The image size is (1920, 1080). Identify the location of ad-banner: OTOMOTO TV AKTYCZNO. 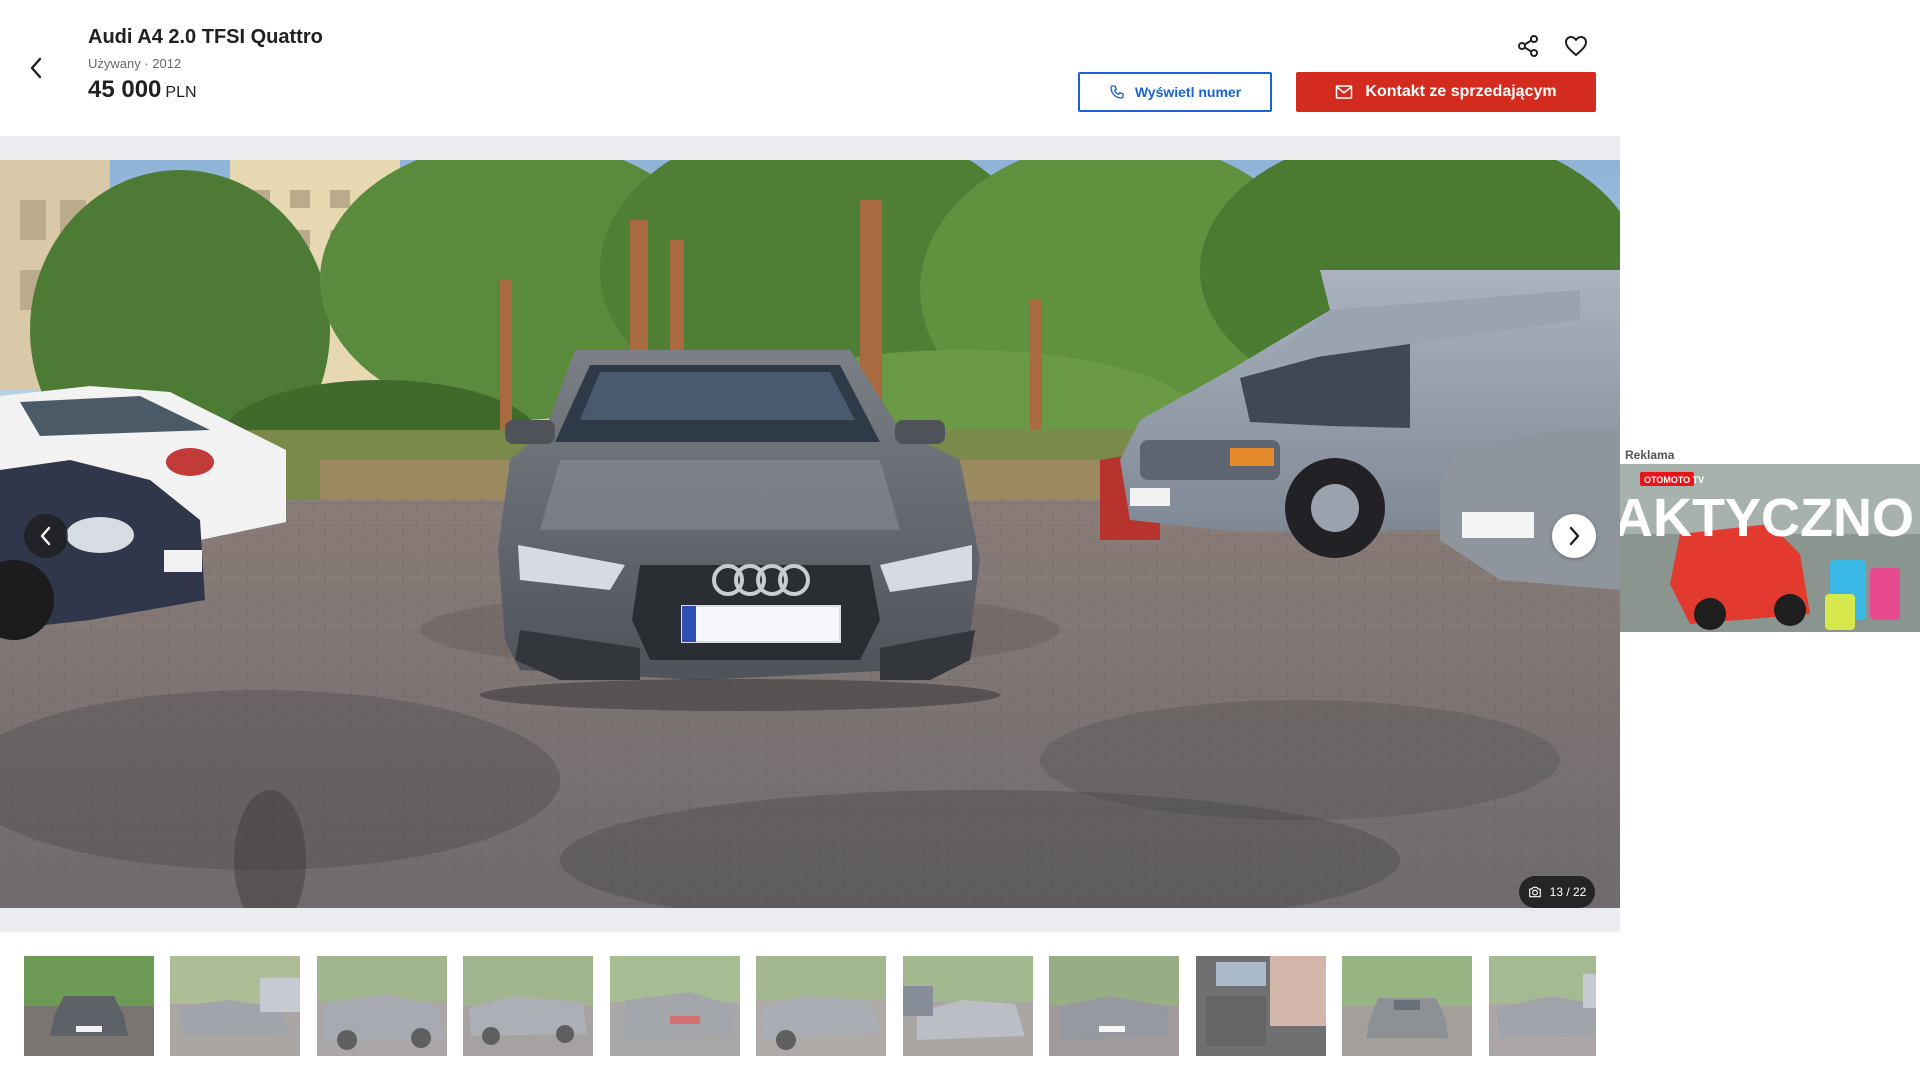
(1770, 548).